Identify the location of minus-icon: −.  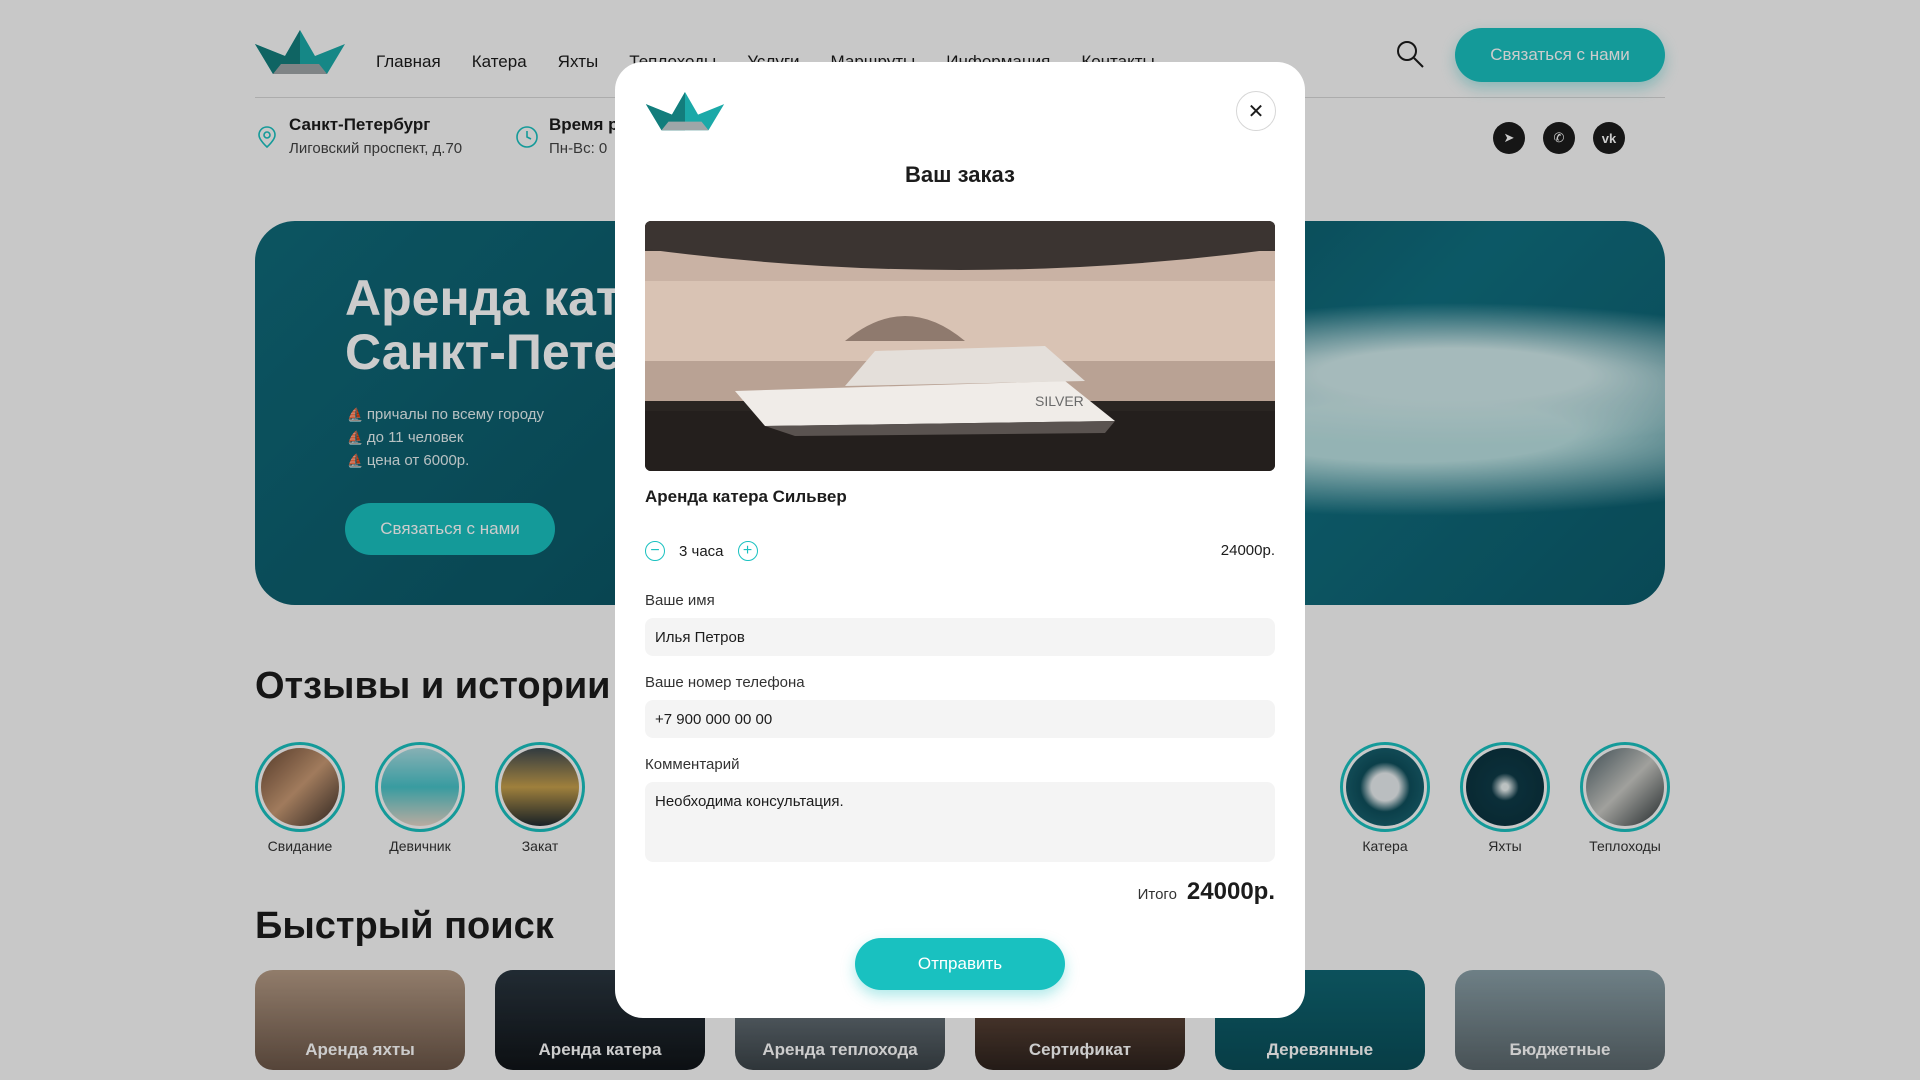
(655, 551).